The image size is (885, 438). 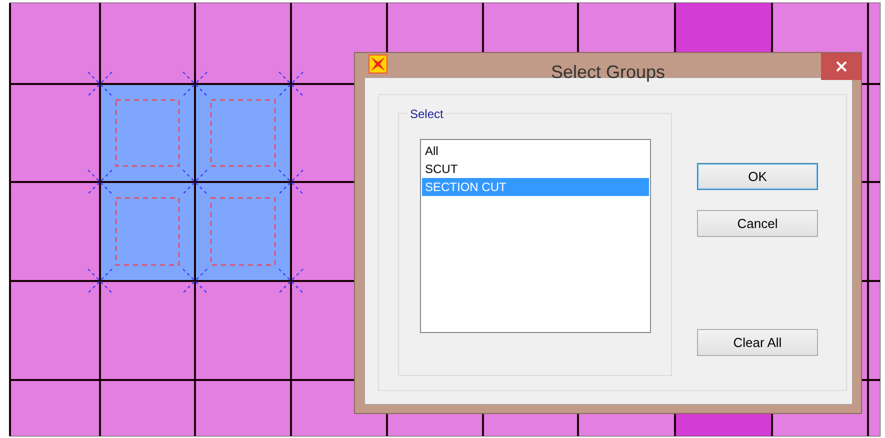 What do you see at coordinates (535, 169) in the screenshot?
I see `list-item: SCUT` at bounding box center [535, 169].